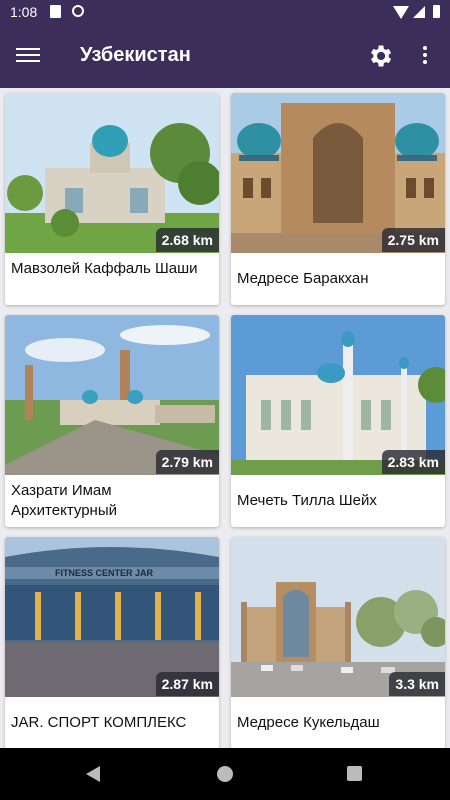  What do you see at coordinates (93, 774) in the screenshot?
I see `back-icon` at bounding box center [93, 774].